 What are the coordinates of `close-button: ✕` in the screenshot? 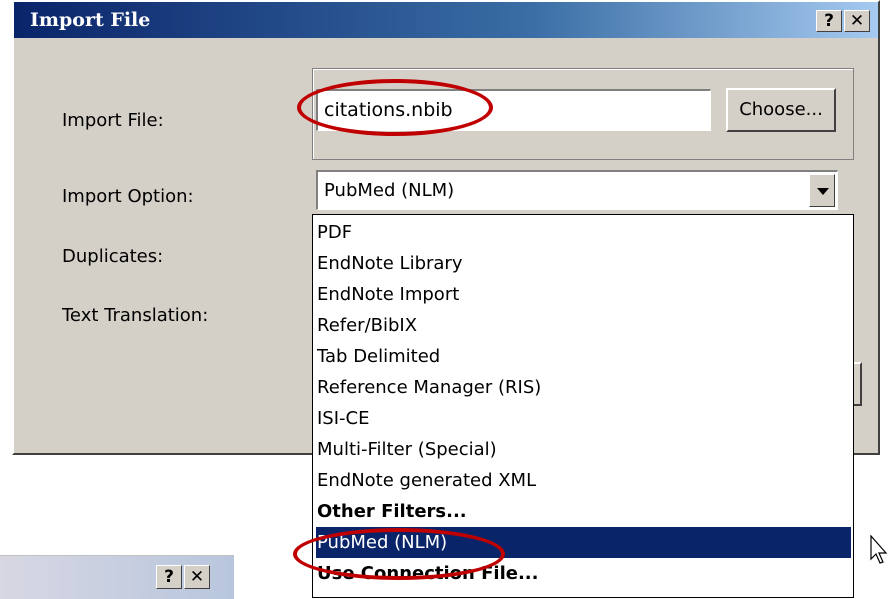 It's located at (857, 21).